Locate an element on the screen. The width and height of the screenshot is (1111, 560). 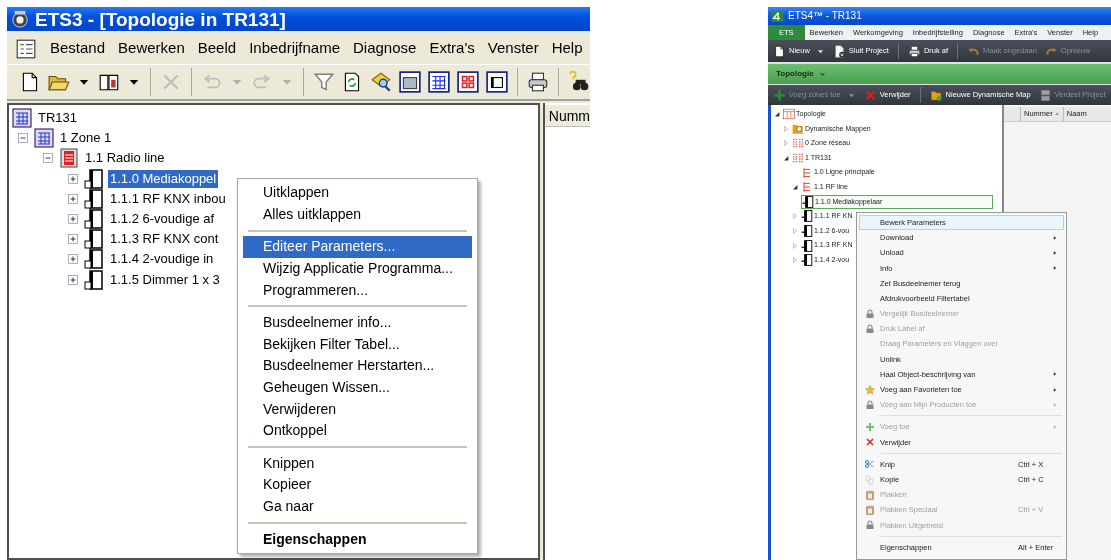
folder-plus-icon is located at coordinates (936, 95).